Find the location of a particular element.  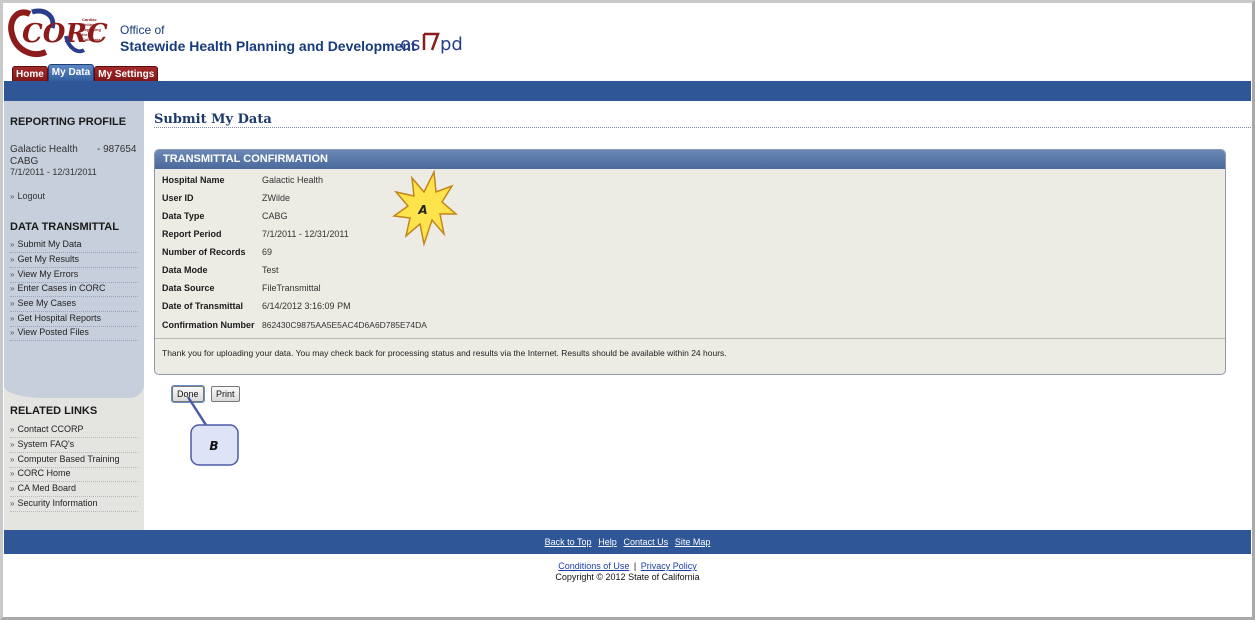

sidebar-item-view-my-errors: » View My Errors is located at coordinates (74, 275).